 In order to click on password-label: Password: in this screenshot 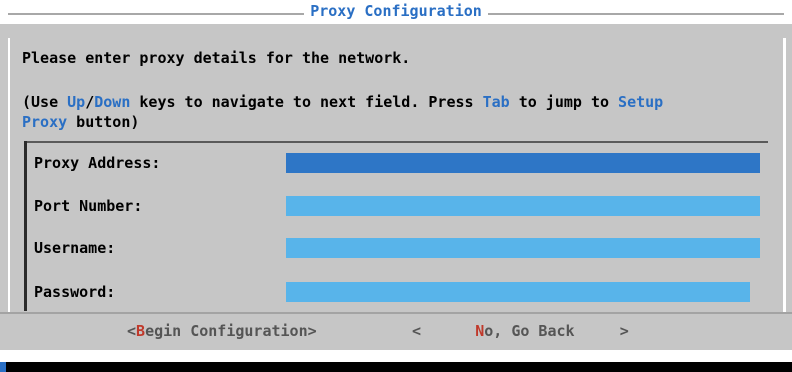, I will do `click(75, 292)`.